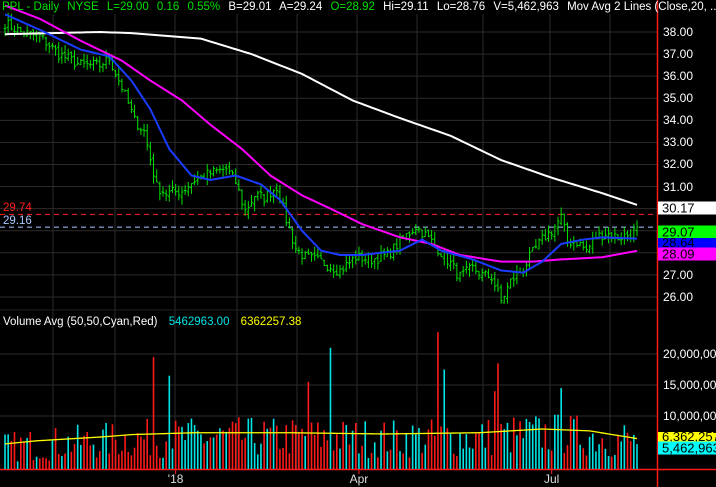 This screenshot has height=487, width=716. I want to click on volume-average-line, so click(321, 436).